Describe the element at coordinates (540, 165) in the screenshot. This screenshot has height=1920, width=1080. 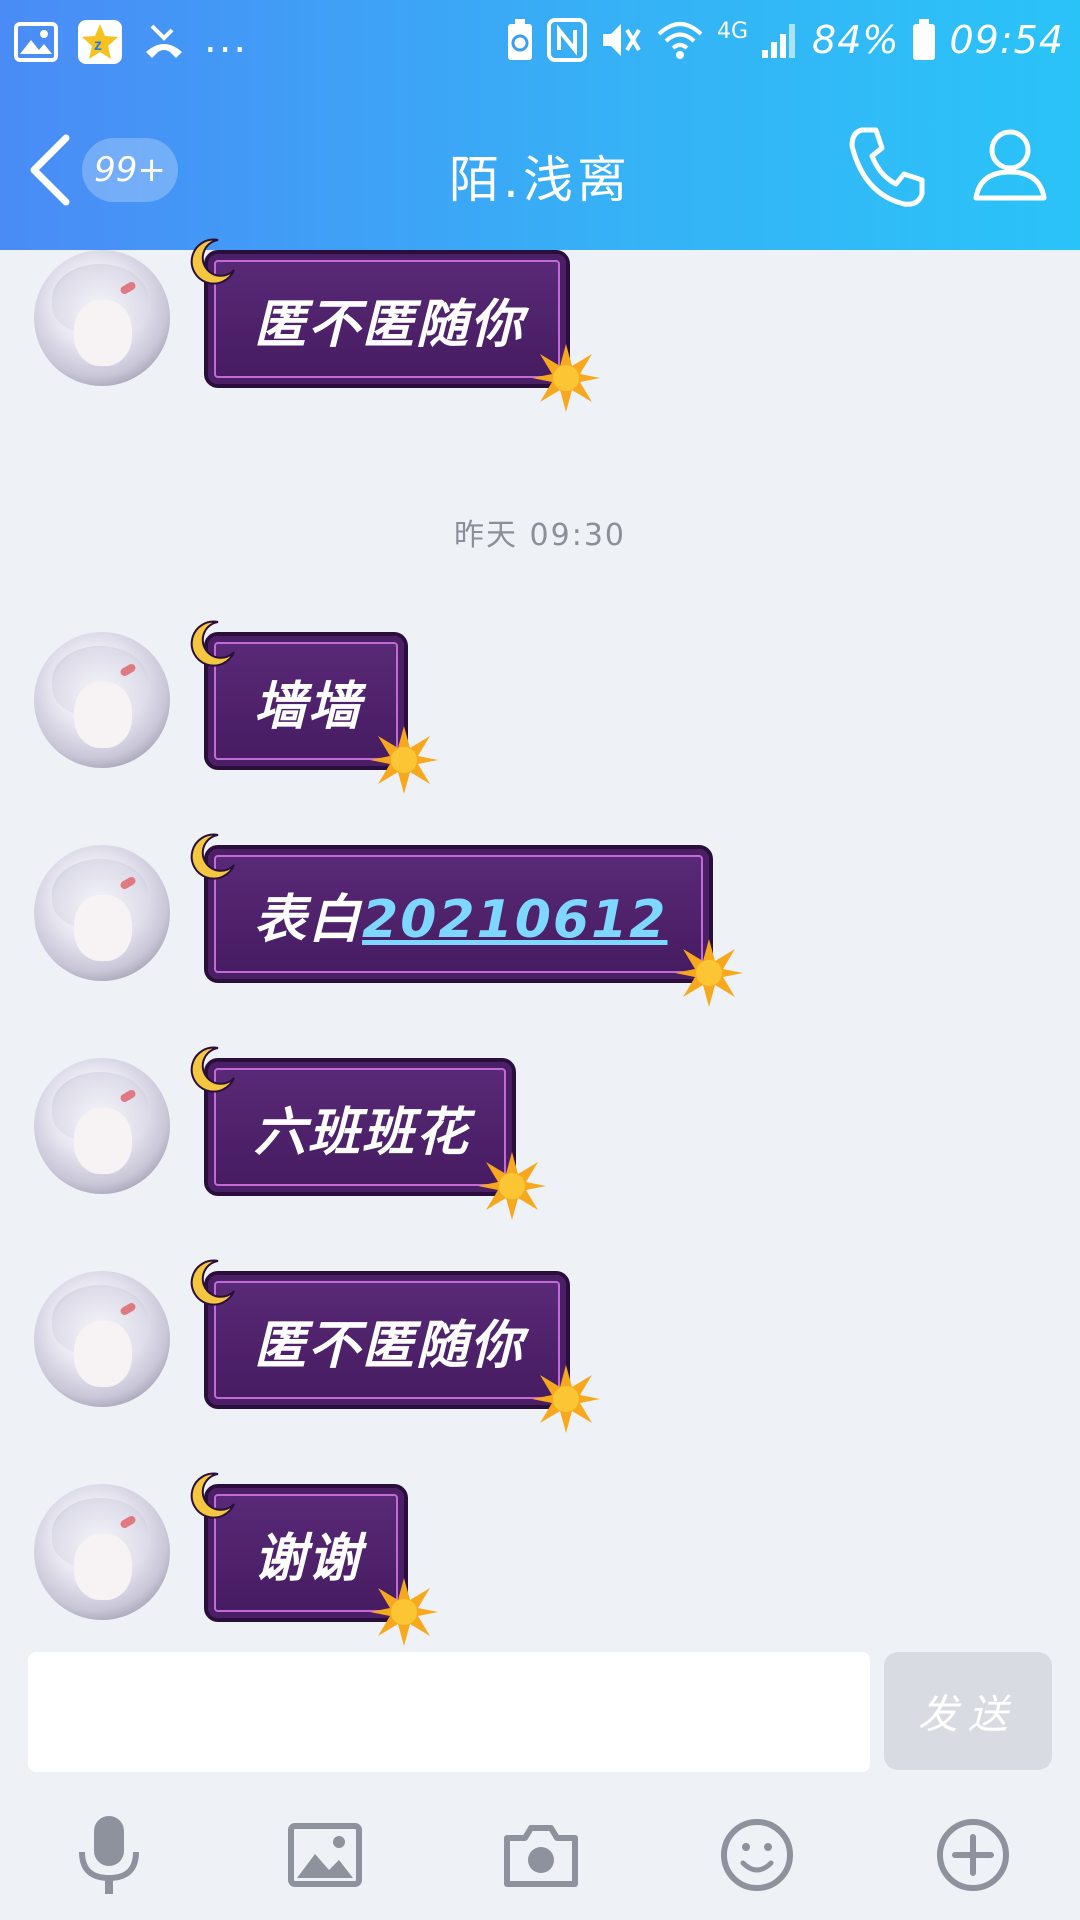
I see `nav-bar: 99+ 陌.浅离` at that location.